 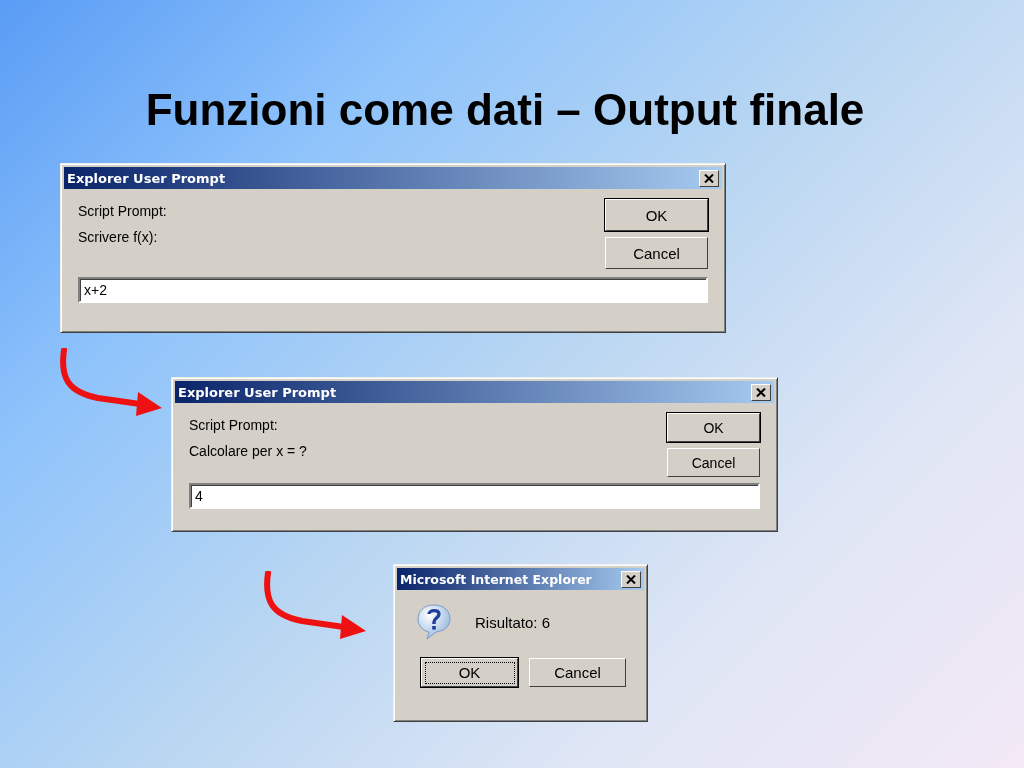 I want to click on message-text: Risultato: 6, so click(x=513, y=622).